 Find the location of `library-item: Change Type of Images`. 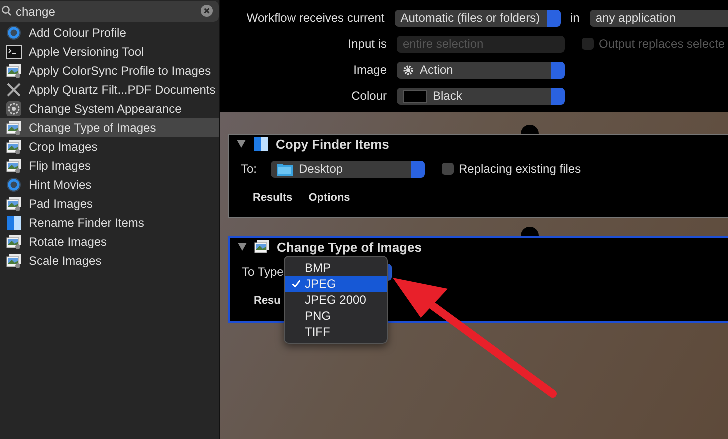

library-item: Change Type of Images is located at coordinates (109, 127).